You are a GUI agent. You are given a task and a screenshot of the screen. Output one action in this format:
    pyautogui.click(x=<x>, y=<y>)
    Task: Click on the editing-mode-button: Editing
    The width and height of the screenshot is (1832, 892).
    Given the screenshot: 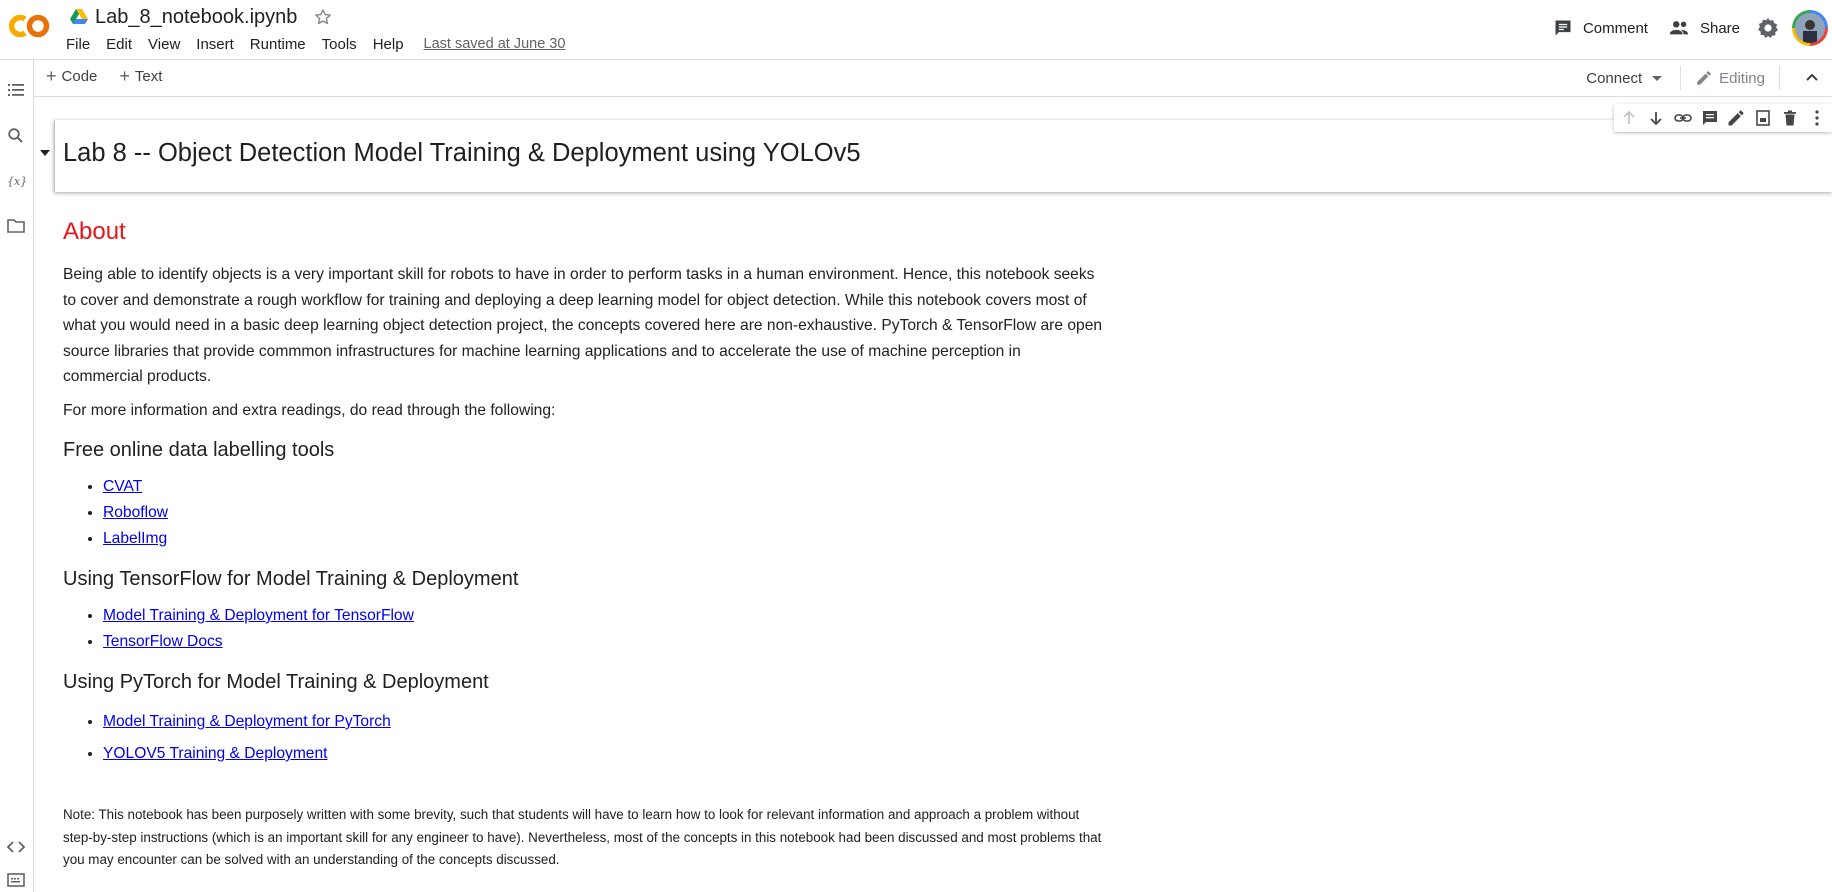 What is the action you would take?
    pyautogui.click(x=1730, y=78)
    